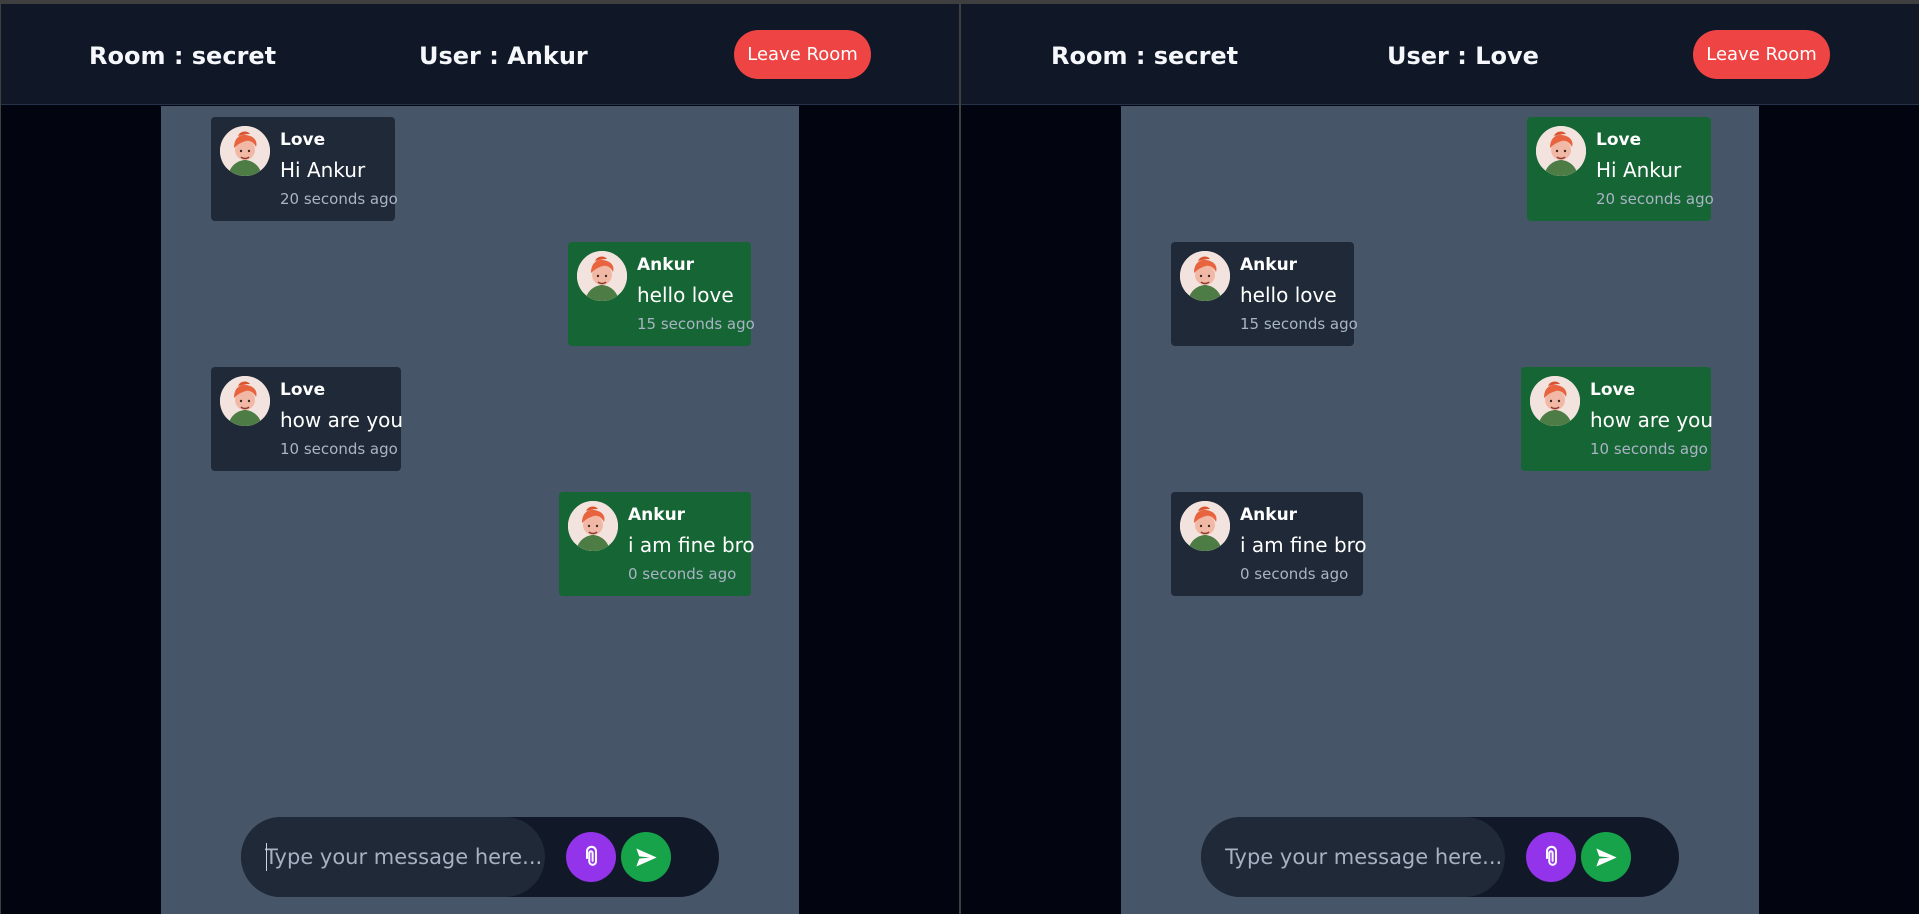  Describe the element at coordinates (1463, 56) in the screenshot. I see `user-label: User : Love` at that location.